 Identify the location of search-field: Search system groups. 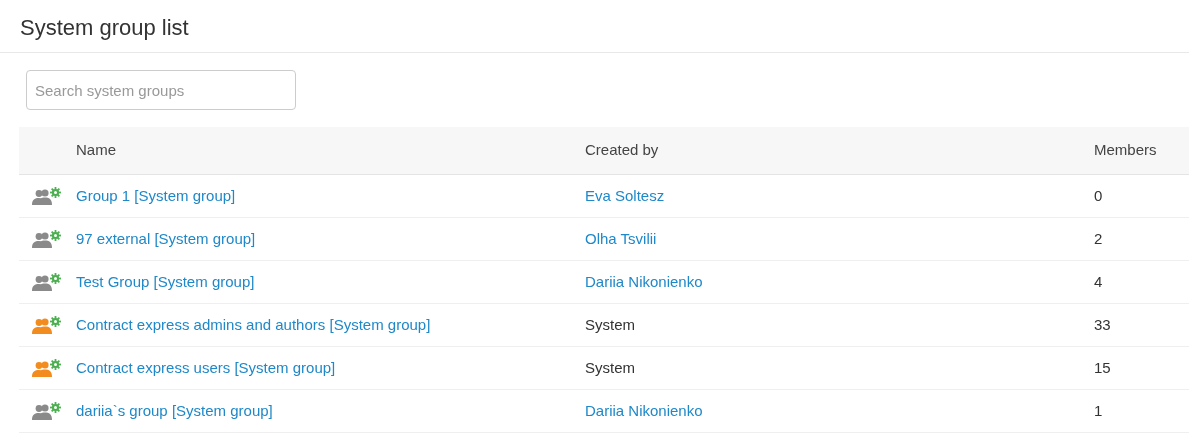
(161, 90).